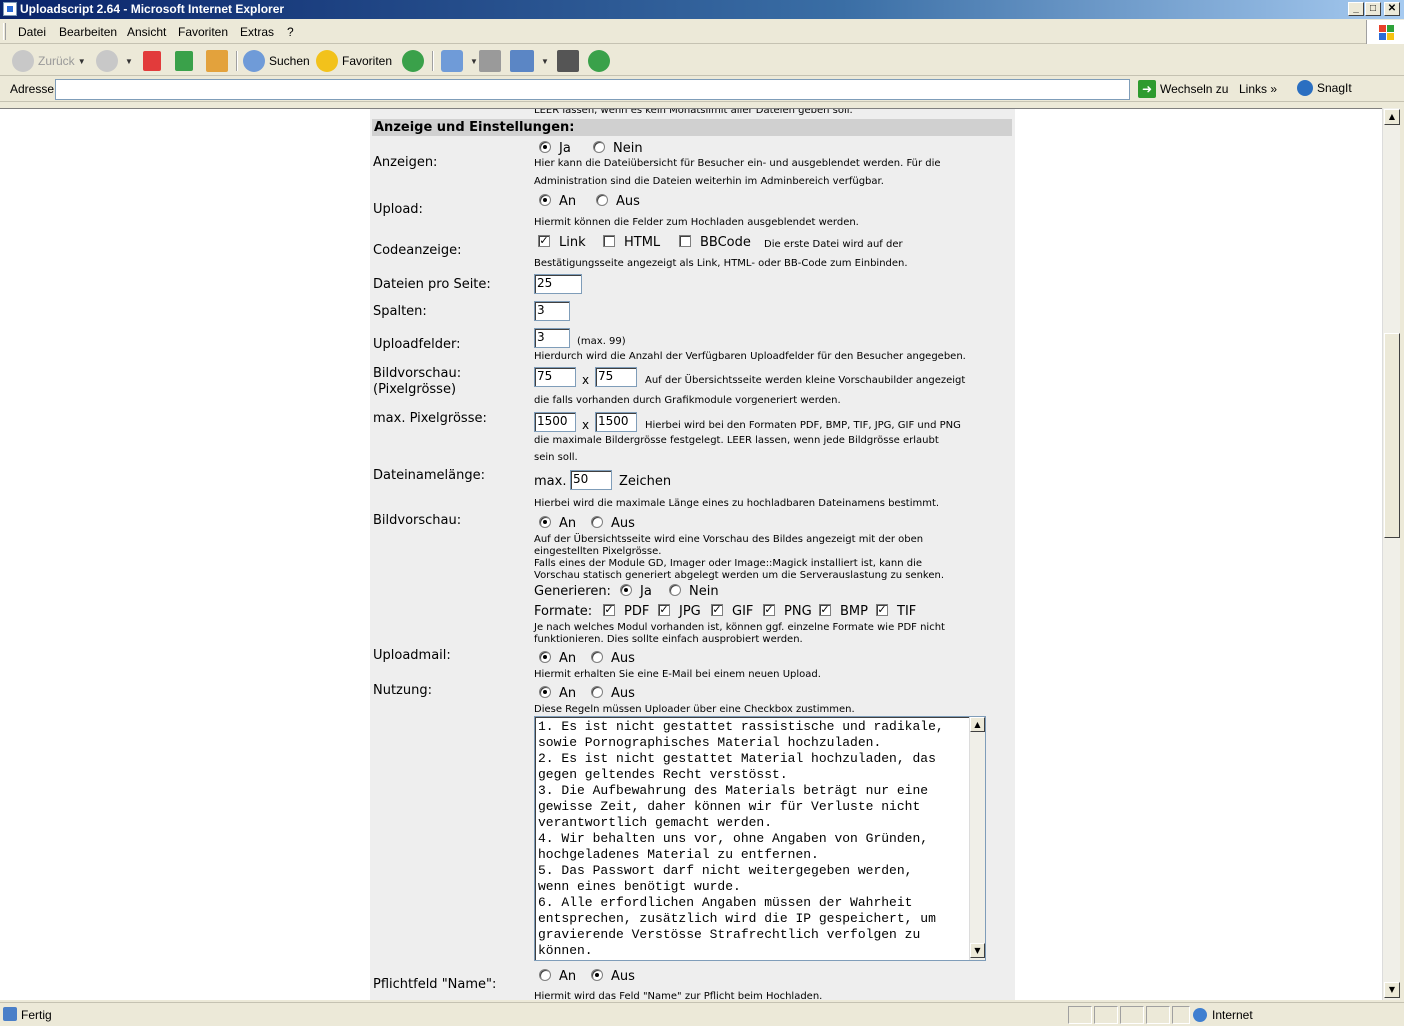  What do you see at coordinates (1392, 117) in the screenshot?
I see `scroll-up-button: ▲` at bounding box center [1392, 117].